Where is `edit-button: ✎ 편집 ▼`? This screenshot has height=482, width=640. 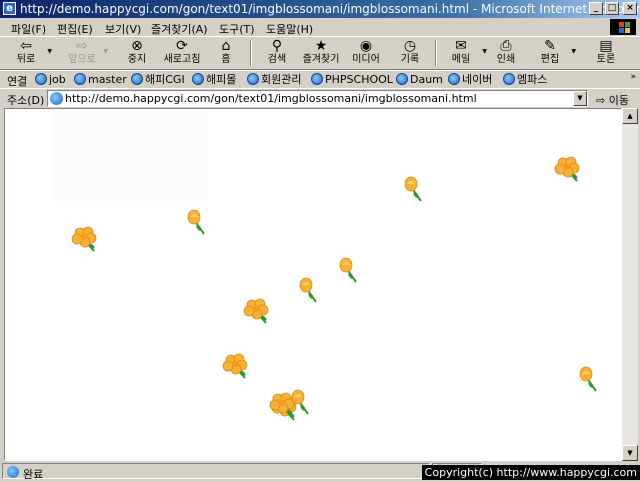
edit-button: ✎ 편집 ▼ is located at coordinates (553, 53).